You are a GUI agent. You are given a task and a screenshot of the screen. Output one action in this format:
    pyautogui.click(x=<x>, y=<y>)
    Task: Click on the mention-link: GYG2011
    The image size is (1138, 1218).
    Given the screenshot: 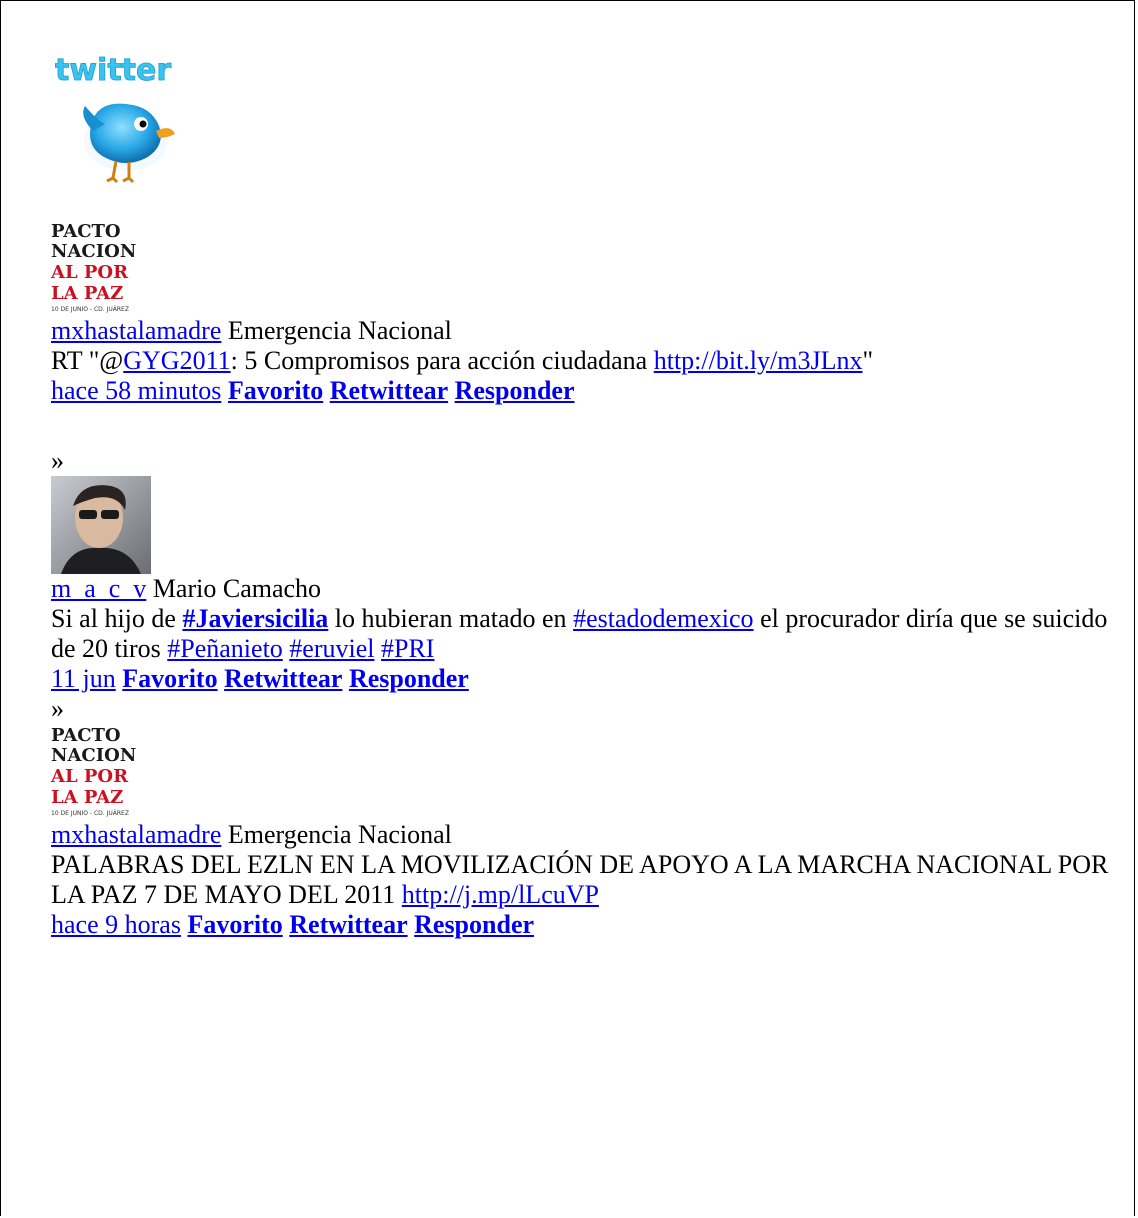 What is the action you would take?
    pyautogui.click(x=176, y=360)
    